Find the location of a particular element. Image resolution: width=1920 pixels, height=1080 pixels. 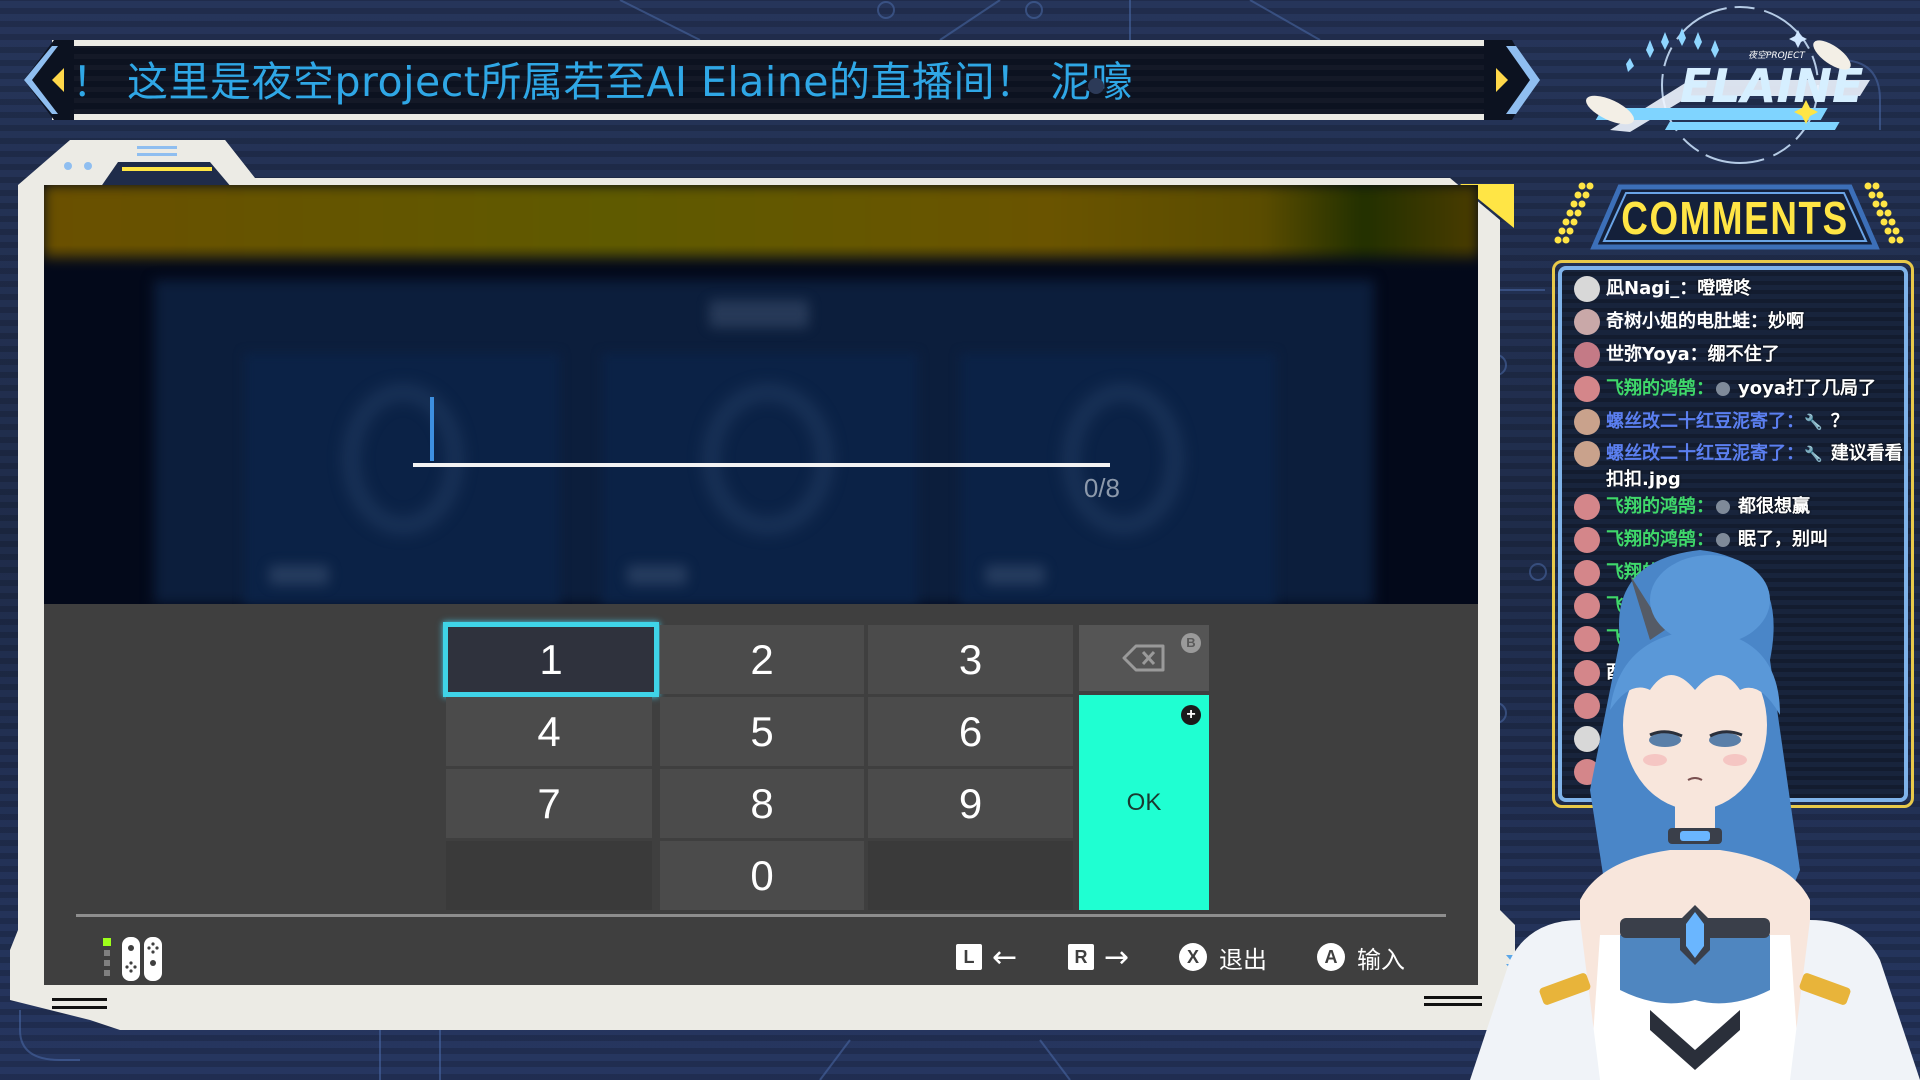

footer-r-move-right: R → is located at coordinates (1098, 957).